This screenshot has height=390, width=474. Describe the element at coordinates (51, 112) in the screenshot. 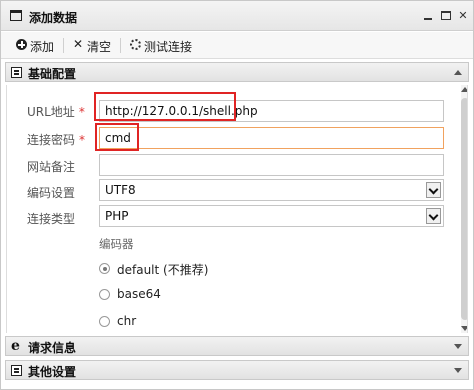

I see `url-label-text: URL地址` at that location.